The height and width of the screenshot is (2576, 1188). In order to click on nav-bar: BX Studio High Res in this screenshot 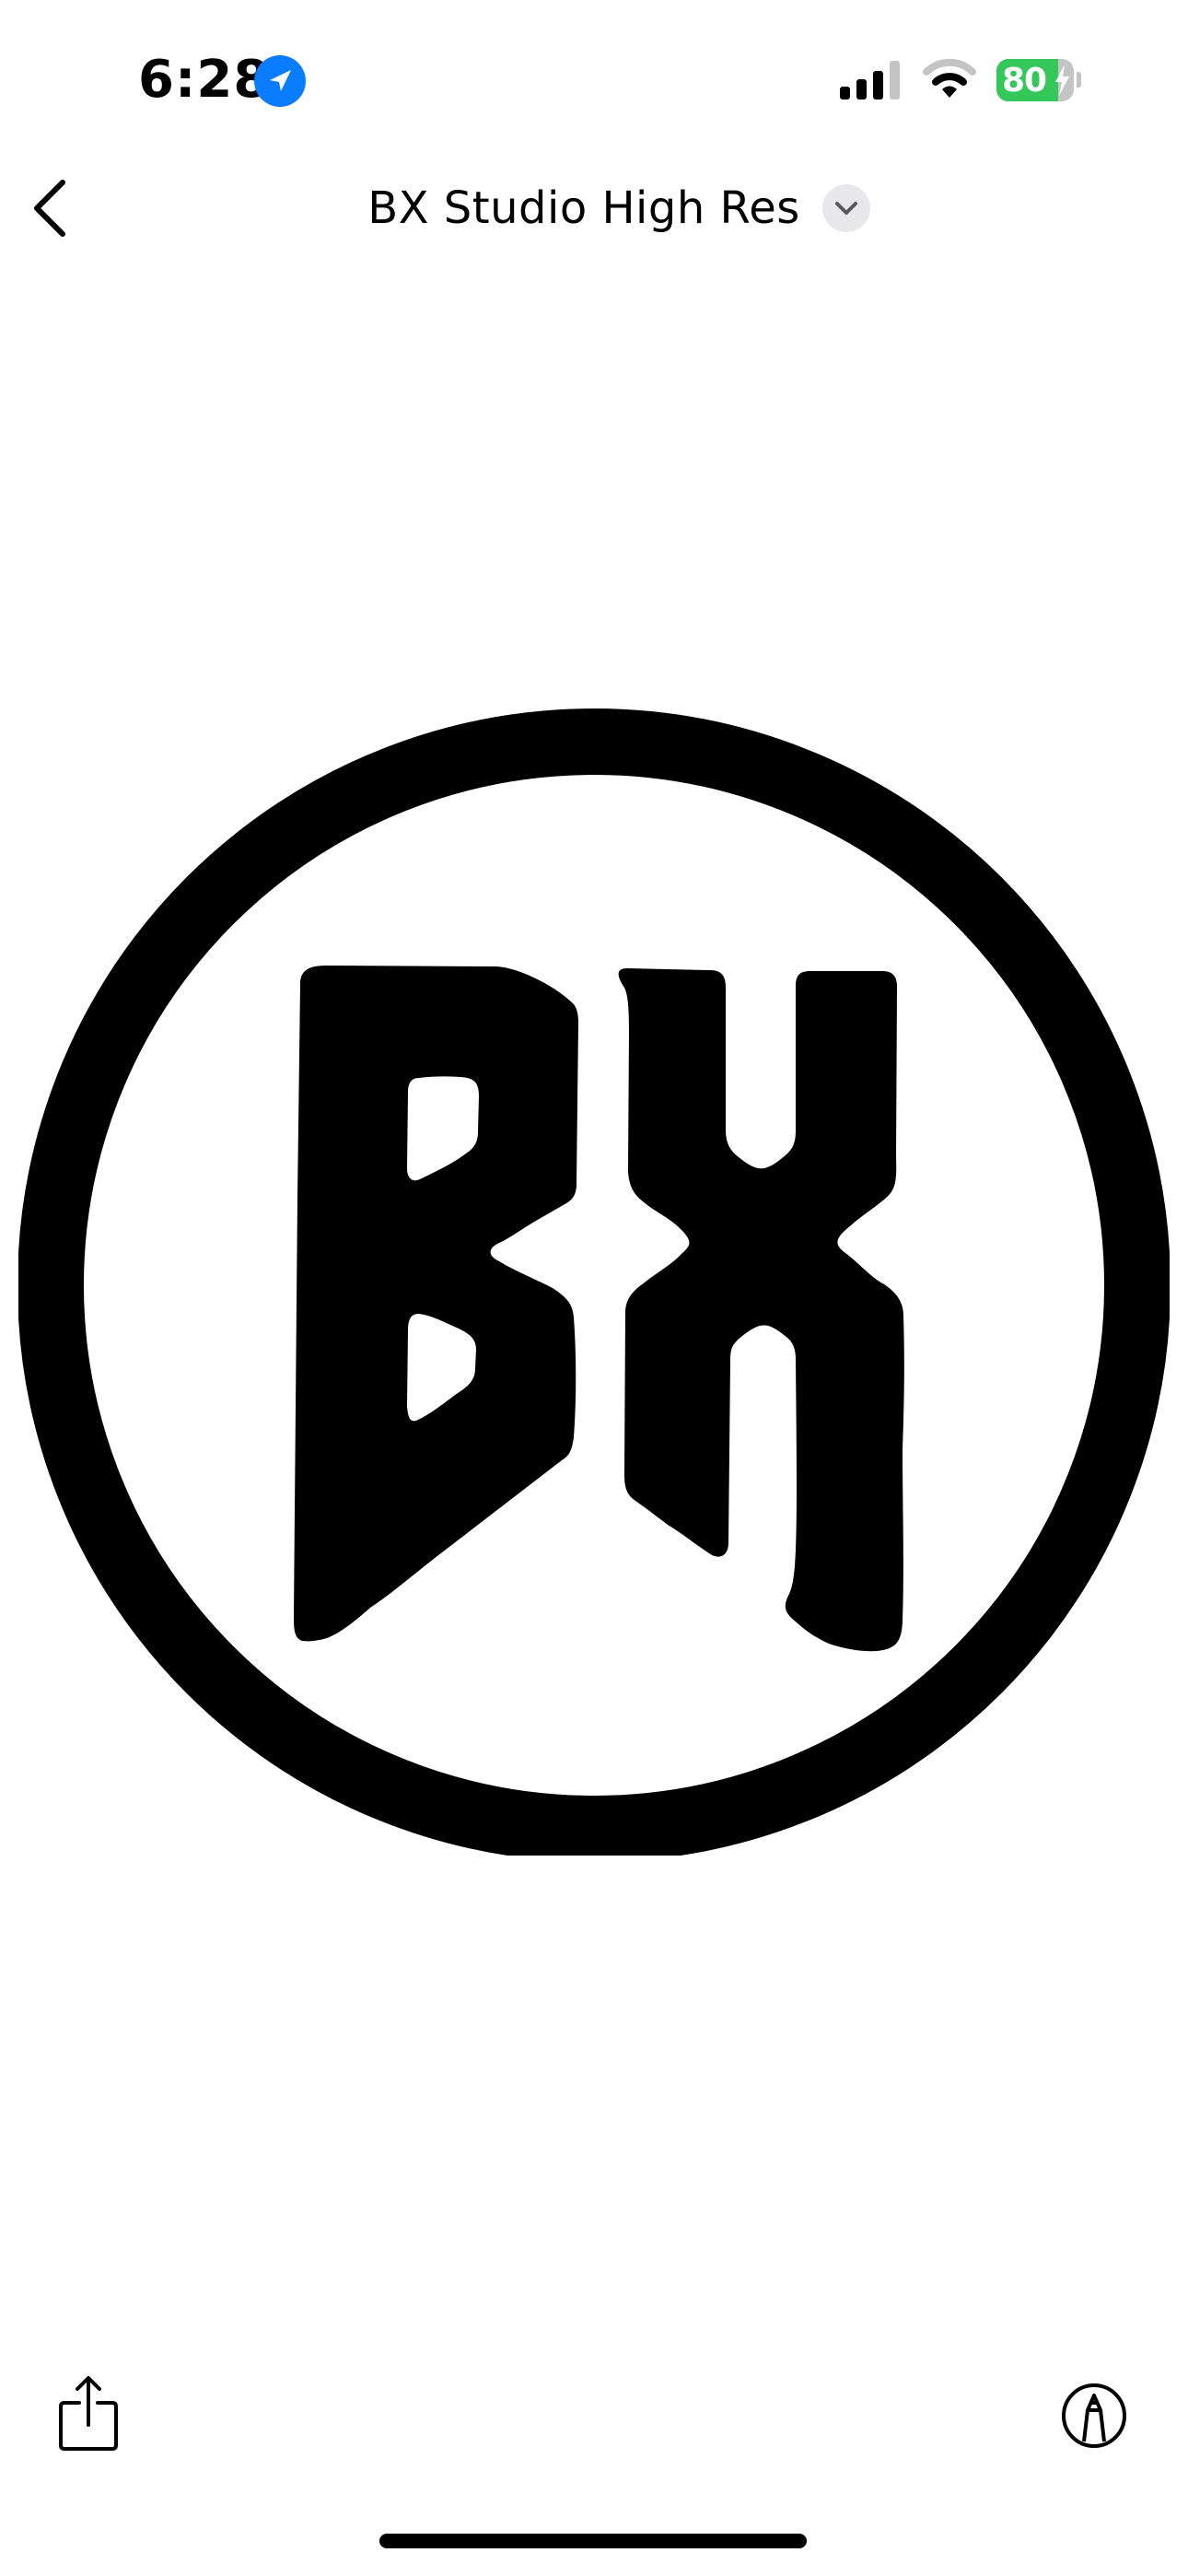, I will do `click(594, 208)`.